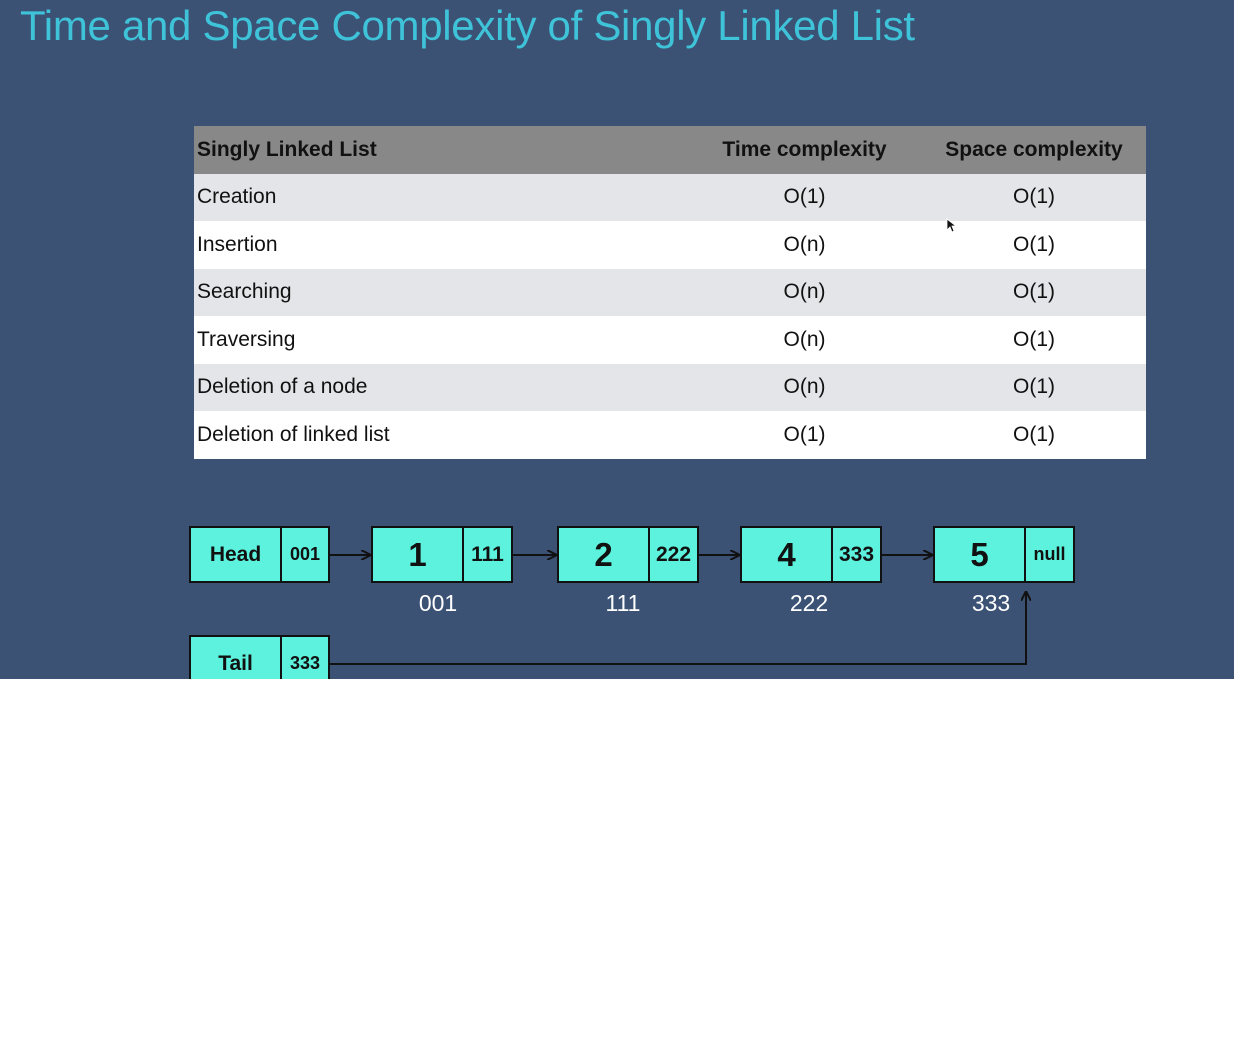 Image resolution: width=1234 pixels, height=1056 pixels. I want to click on node-address: 222, so click(809, 603).